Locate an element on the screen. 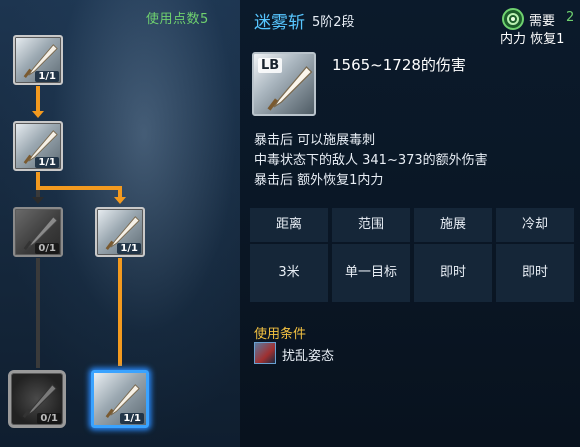  internal-energy-icon is located at coordinates (513, 19).